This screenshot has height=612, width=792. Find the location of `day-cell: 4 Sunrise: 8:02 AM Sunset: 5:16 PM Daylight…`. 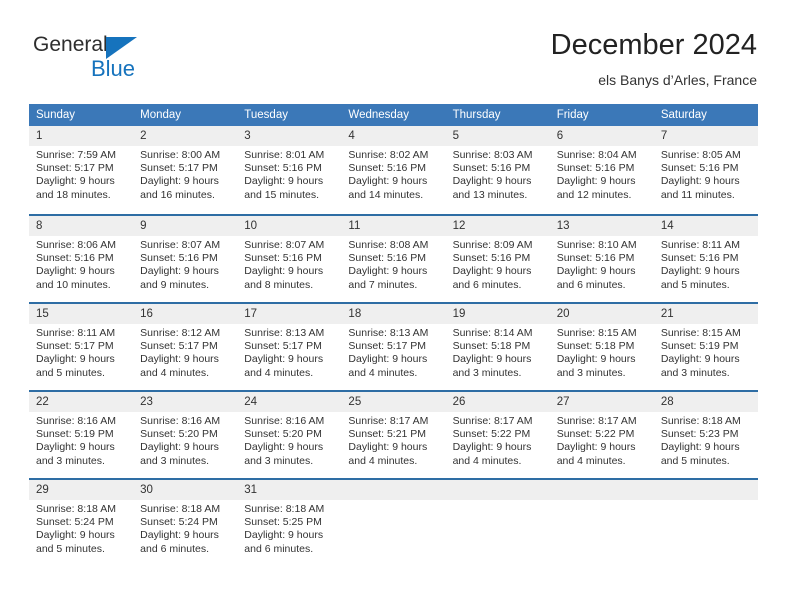

day-cell: 4 Sunrise: 8:02 AM Sunset: 5:16 PM Daylight… is located at coordinates (393, 170).